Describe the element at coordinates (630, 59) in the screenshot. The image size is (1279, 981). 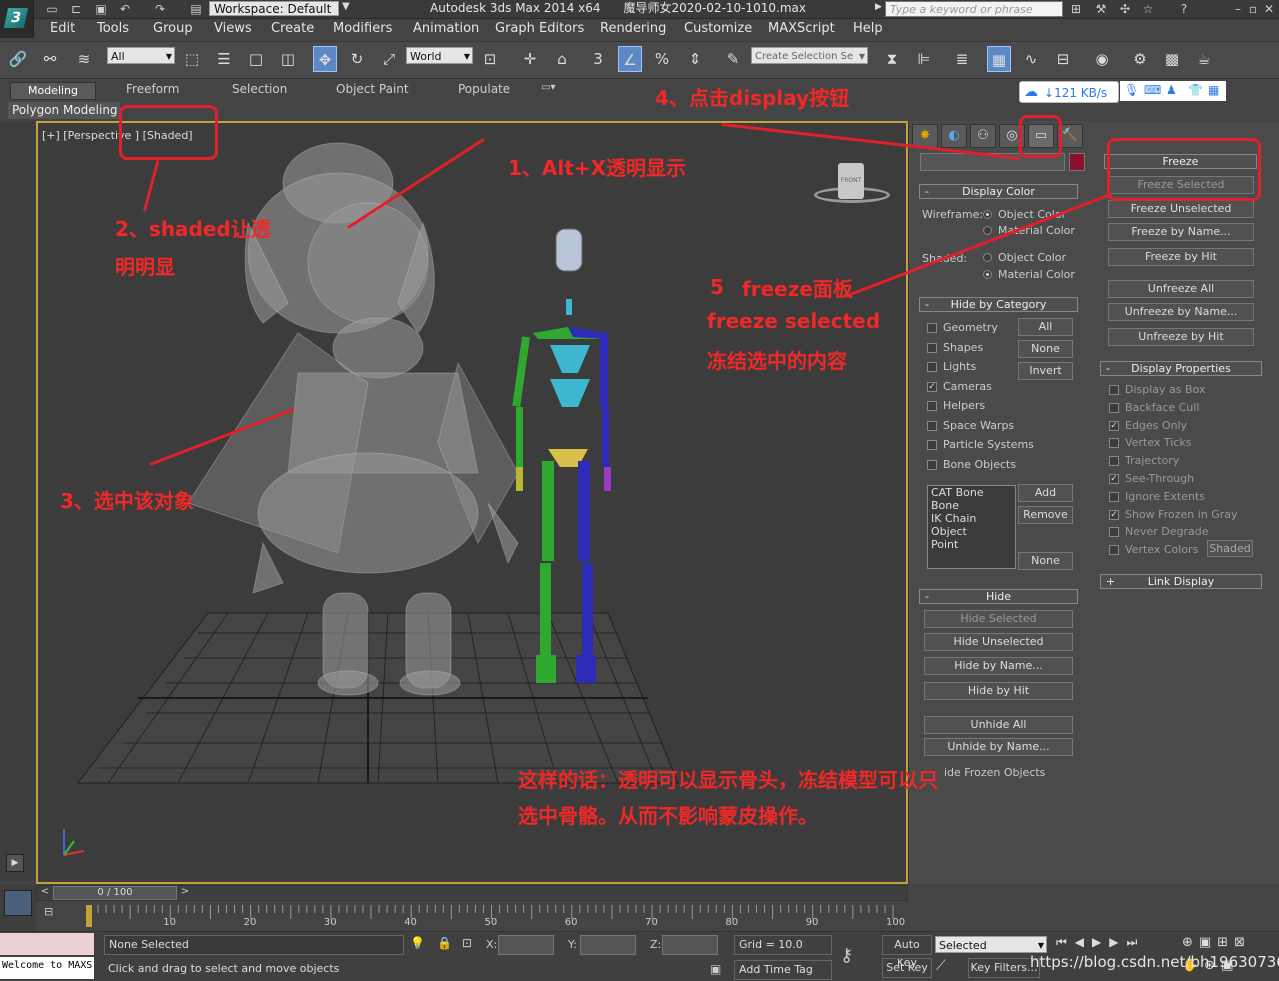
I see `angle-snap-icon: ∠` at that location.